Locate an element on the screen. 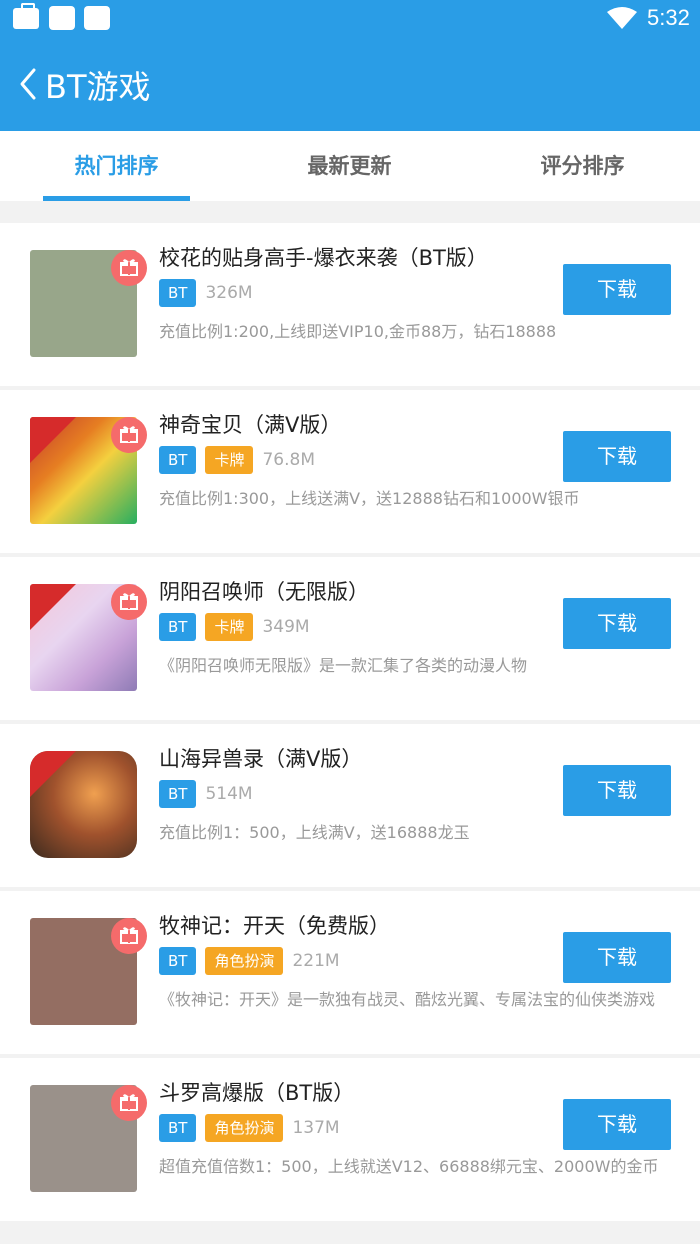  tab-latest-update: 最新更新 is located at coordinates (349, 166).